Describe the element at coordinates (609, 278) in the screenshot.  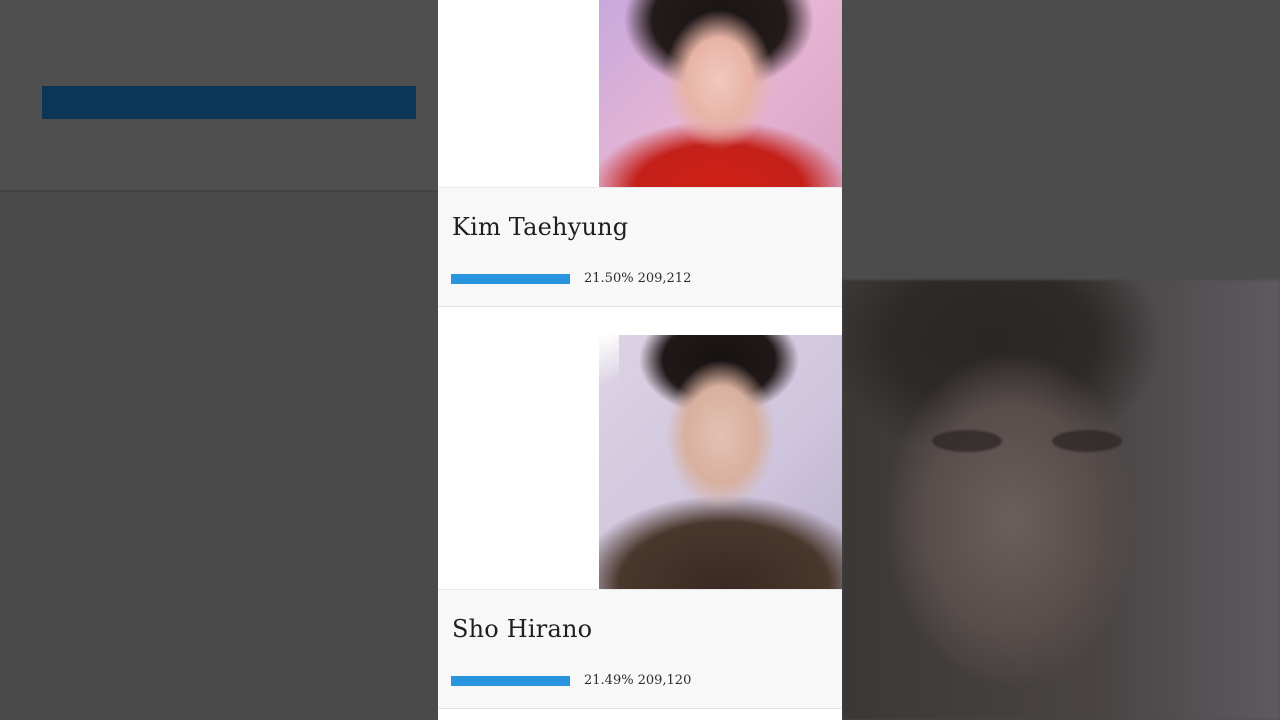
I see `vote-percent: 21.50%` at that location.